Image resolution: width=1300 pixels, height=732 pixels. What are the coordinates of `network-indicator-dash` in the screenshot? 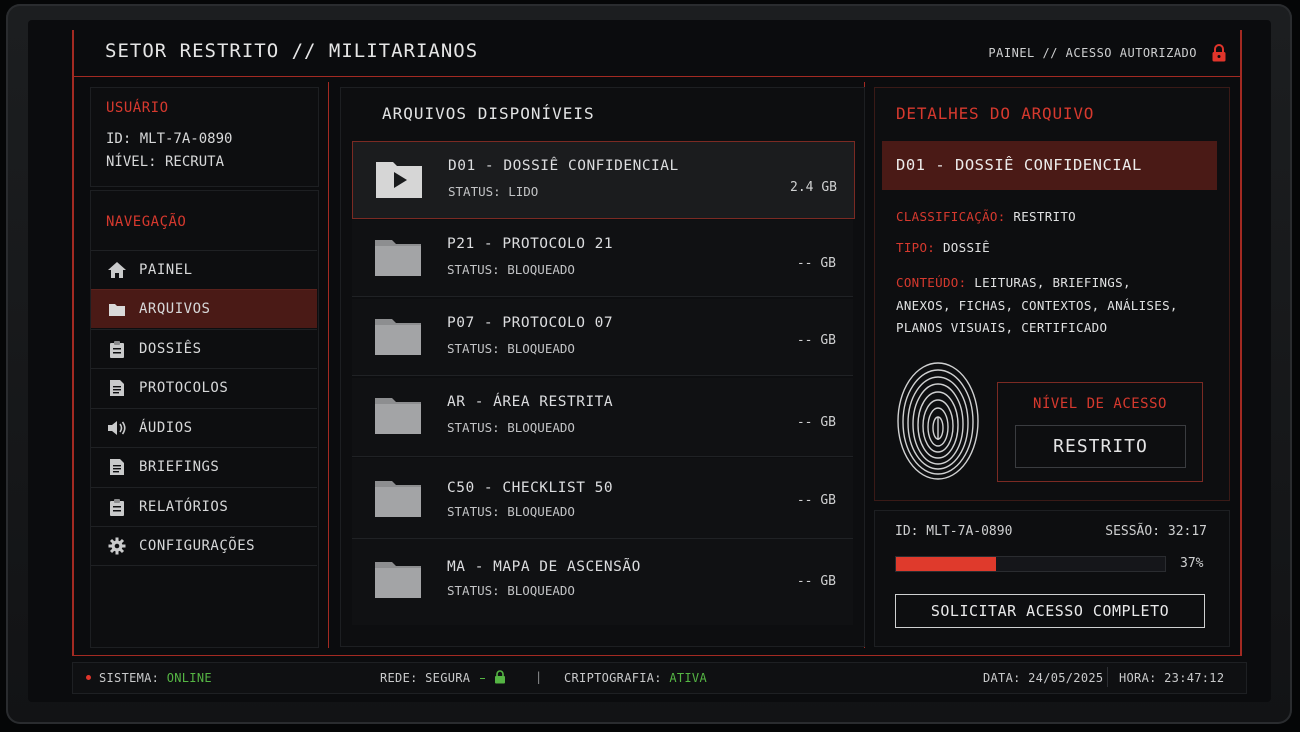 It's located at (482, 678).